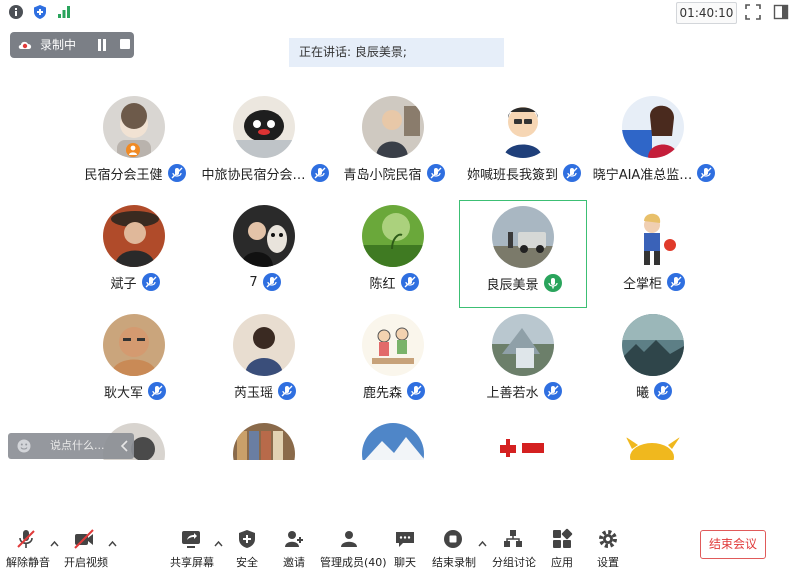 The image size is (799, 571). Describe the element at coordinates (405, 549) in the screenshot. I see `chat-button: 聊天` at that location.